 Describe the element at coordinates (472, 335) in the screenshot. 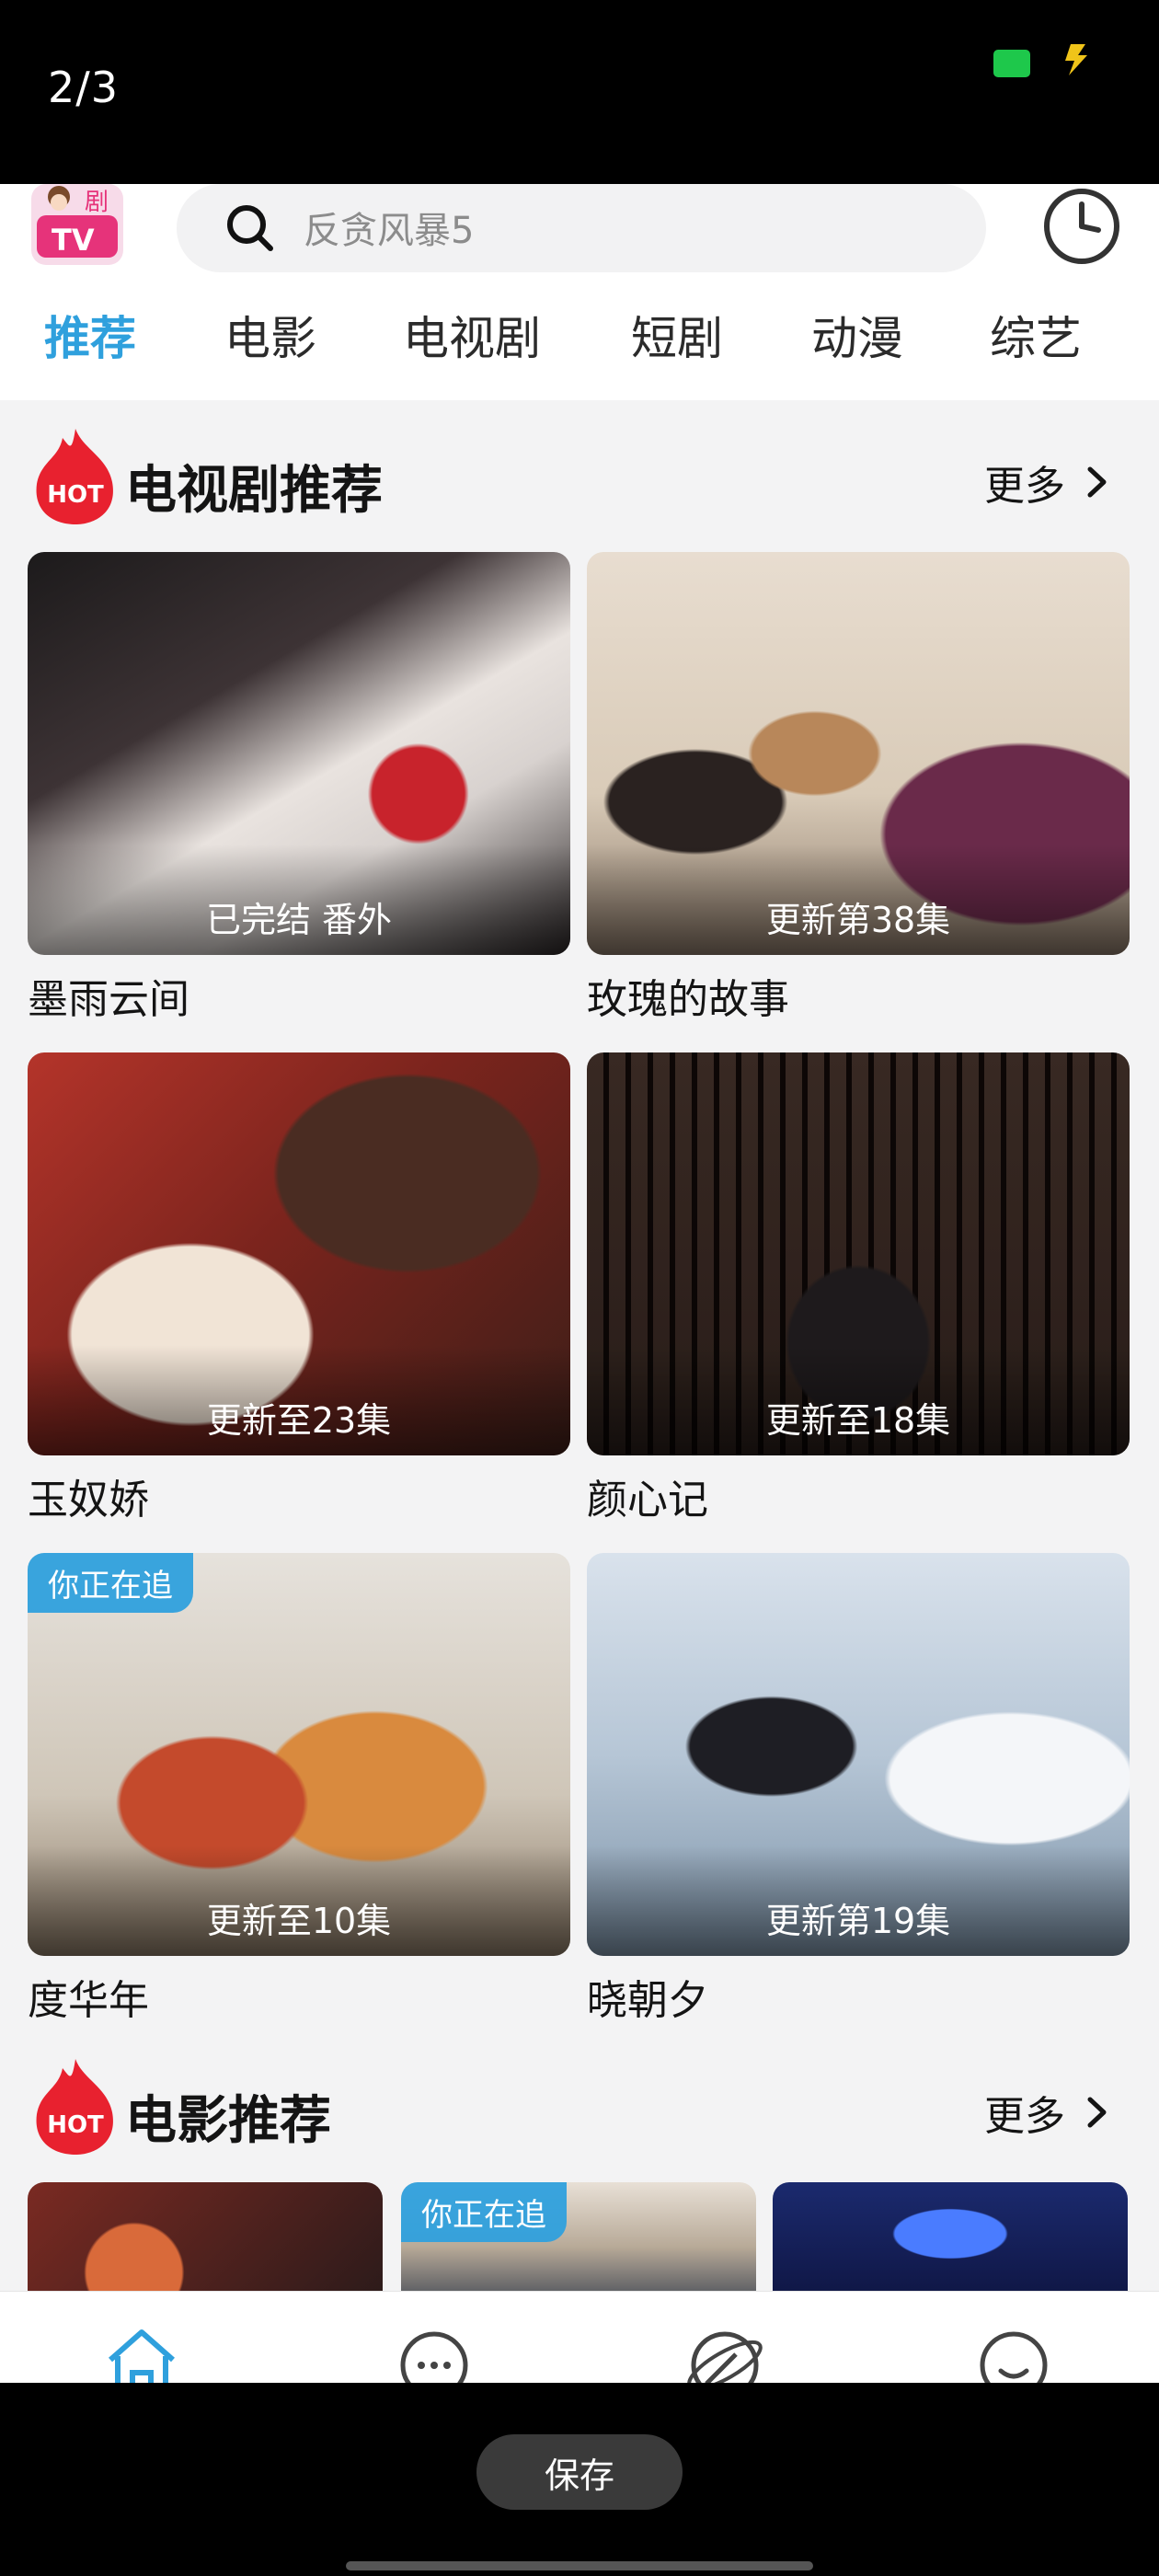

I see `tab-tv-series: 电视剧` at that location.